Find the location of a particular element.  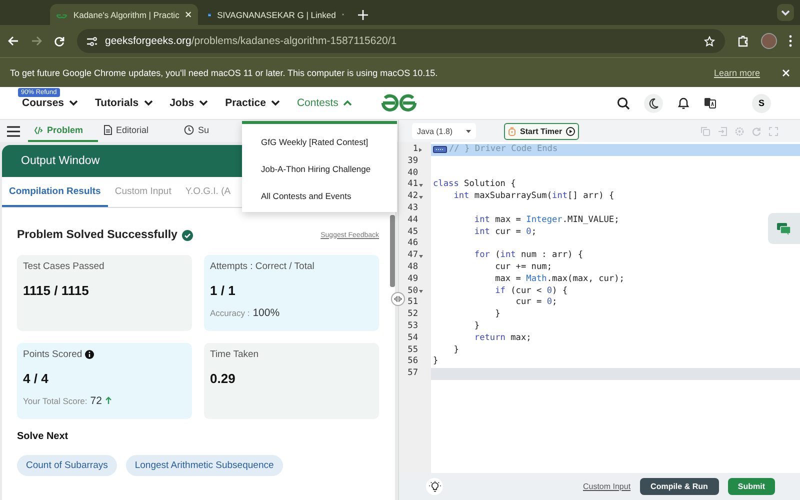

panel-tab: Editorial is located at coordinates (138, 131).